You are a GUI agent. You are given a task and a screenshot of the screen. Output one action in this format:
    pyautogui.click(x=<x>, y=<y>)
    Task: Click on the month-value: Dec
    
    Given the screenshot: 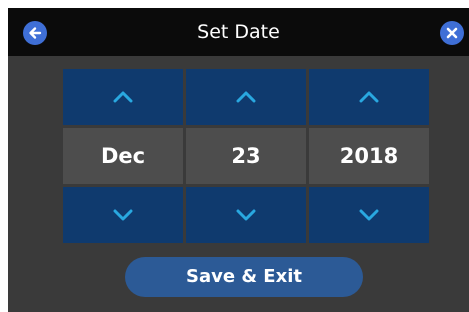 What is the action you would take?
    pyautogui.click(x=123, y=156)
    